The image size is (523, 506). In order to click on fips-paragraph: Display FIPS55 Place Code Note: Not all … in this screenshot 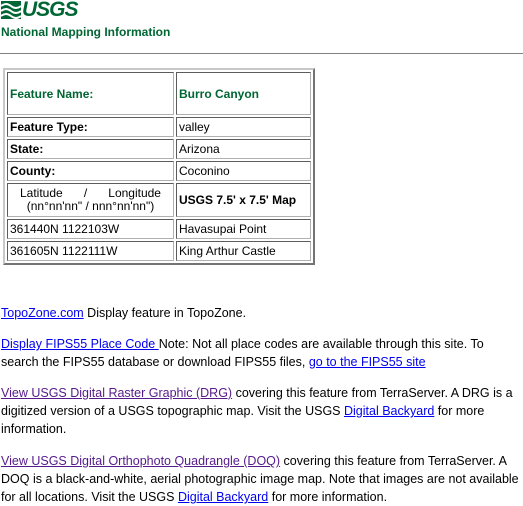, I will do `click(261, 353)`.